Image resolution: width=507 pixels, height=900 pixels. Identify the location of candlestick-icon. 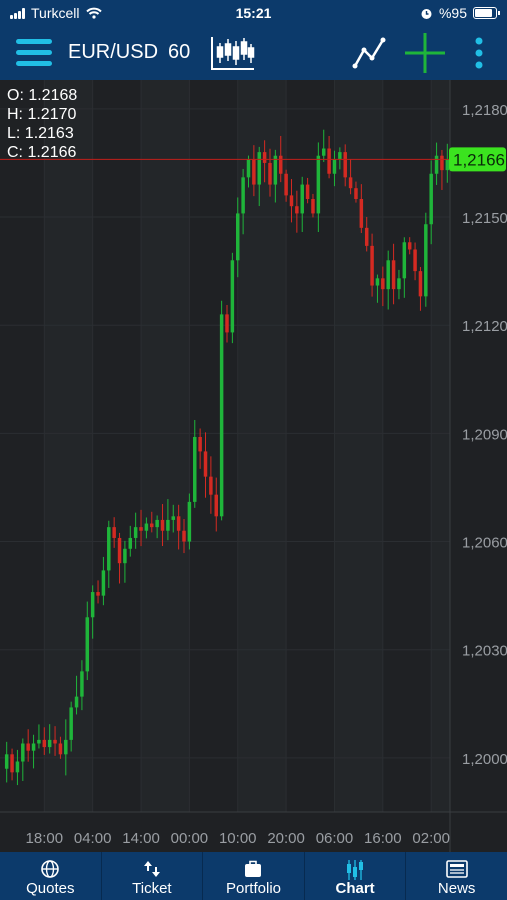
(355, 870).